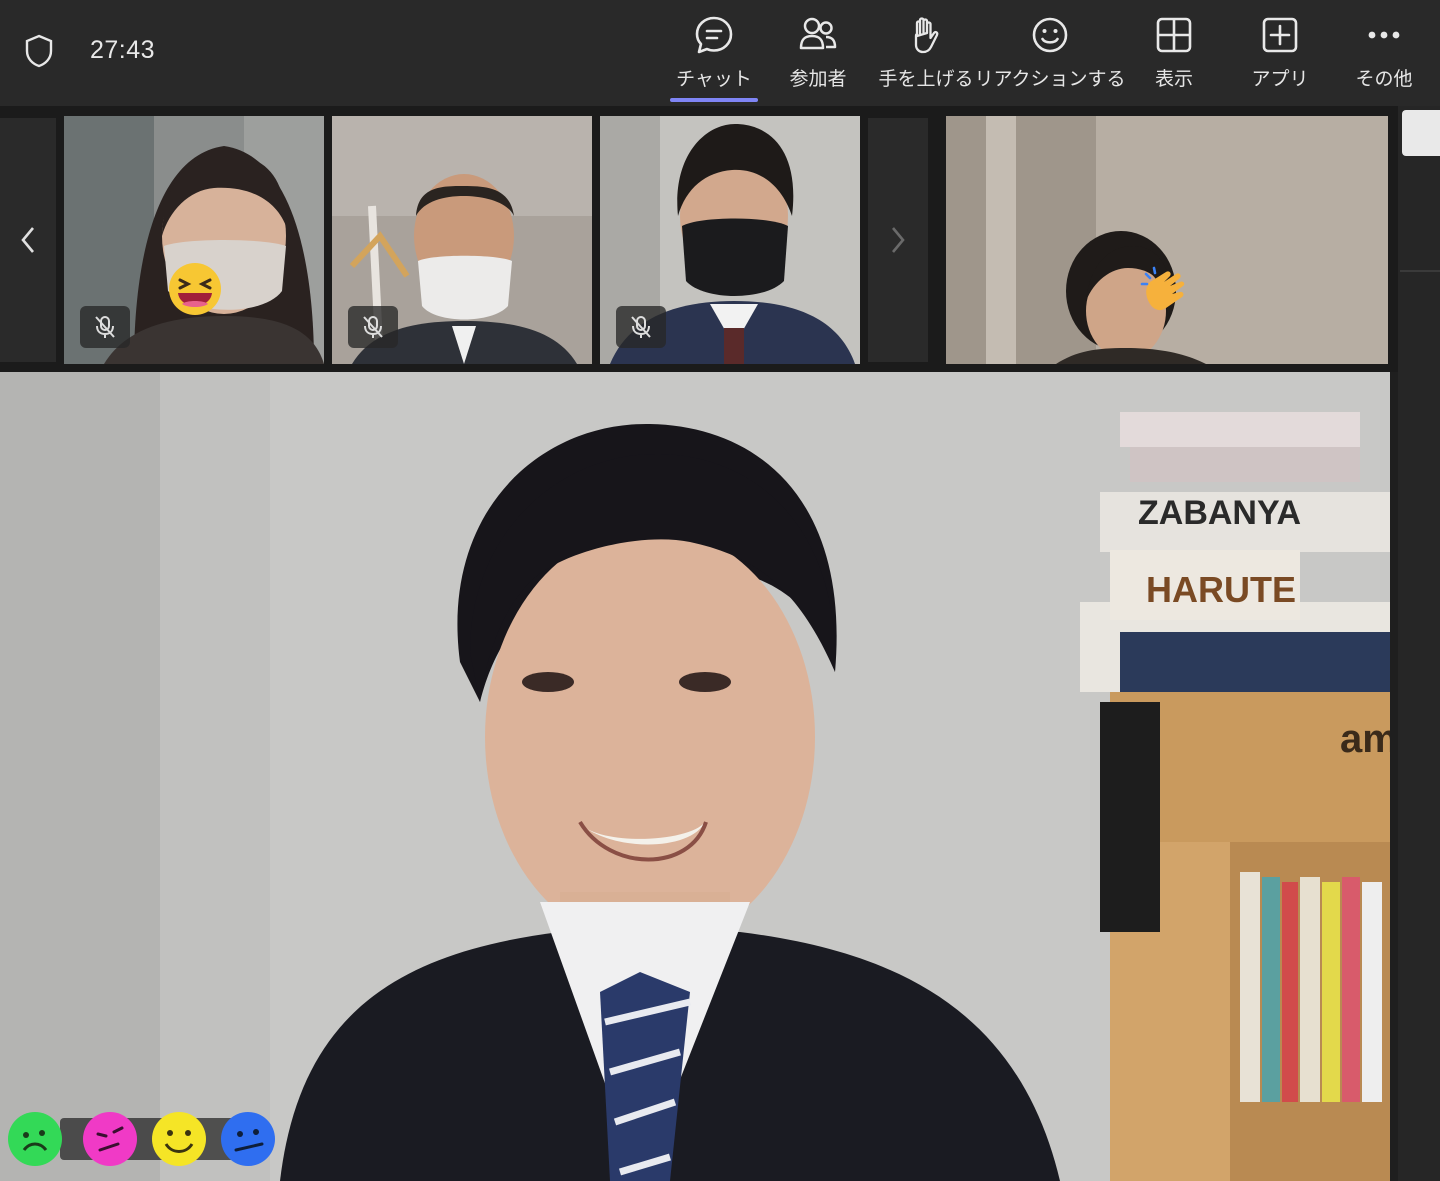  Describe the element at coordinates (714, 35) in the screenshot. I see `chat-icon` at that location.